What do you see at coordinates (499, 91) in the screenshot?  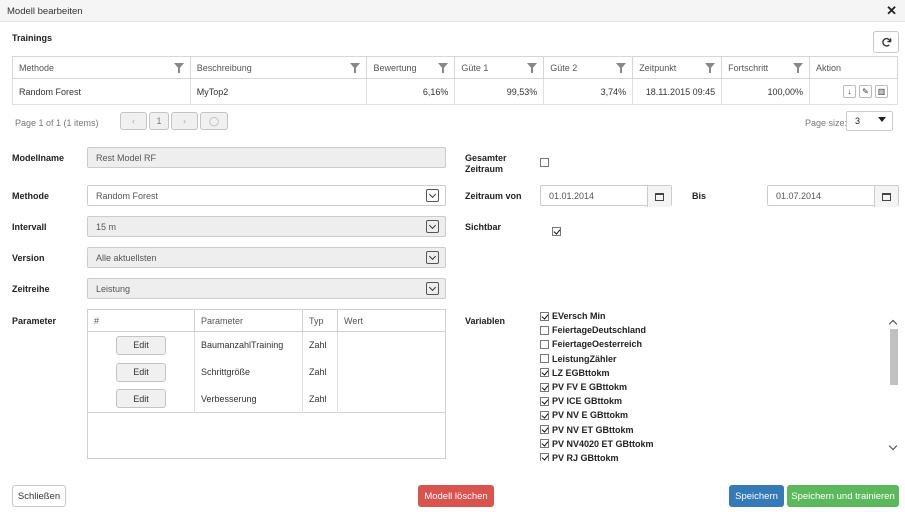 I see `cell-guete1: 99,53%` at bounding box center [499, 91].